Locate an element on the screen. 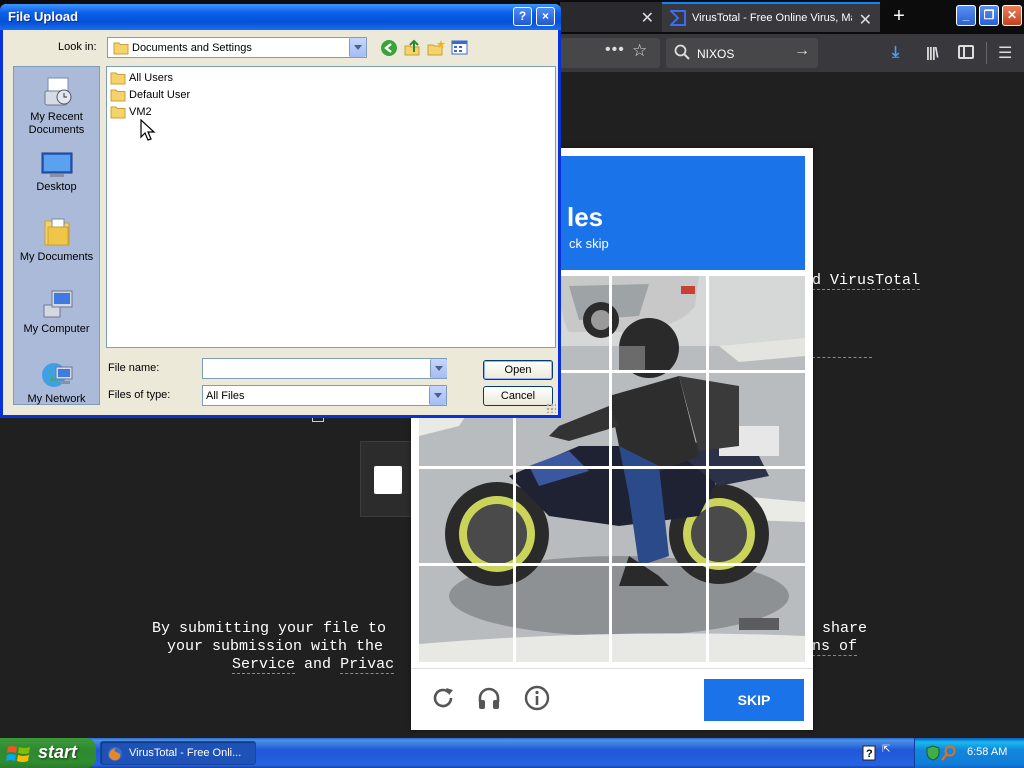 This screenshot has width=1024, height=768. look-in-value: Documents and Settings is located at coordinates (192, 48).